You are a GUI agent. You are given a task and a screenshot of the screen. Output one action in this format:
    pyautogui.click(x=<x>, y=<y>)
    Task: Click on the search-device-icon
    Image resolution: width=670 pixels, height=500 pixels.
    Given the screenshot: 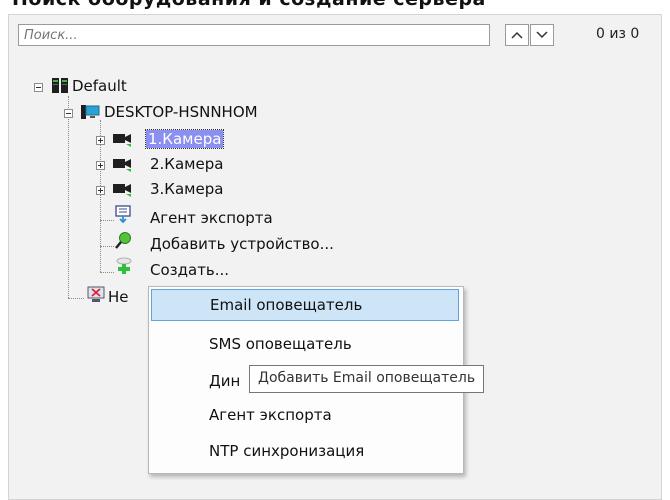 What is the action you would take?
    pyautogui.click(x=123, y=240)
    